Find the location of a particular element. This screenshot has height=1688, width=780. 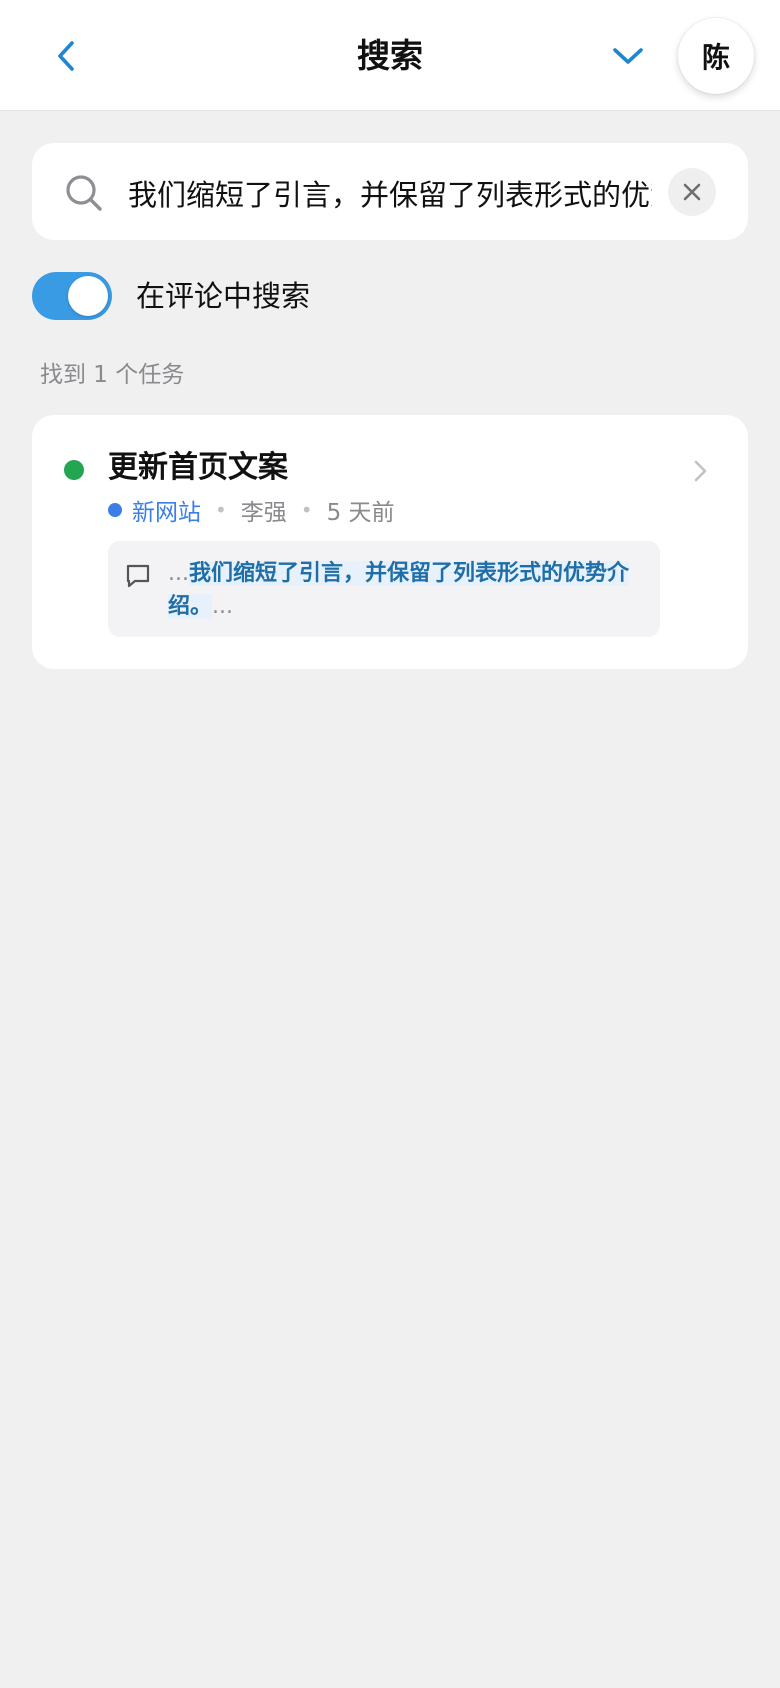

back-button is located at coordinates (66, 56).